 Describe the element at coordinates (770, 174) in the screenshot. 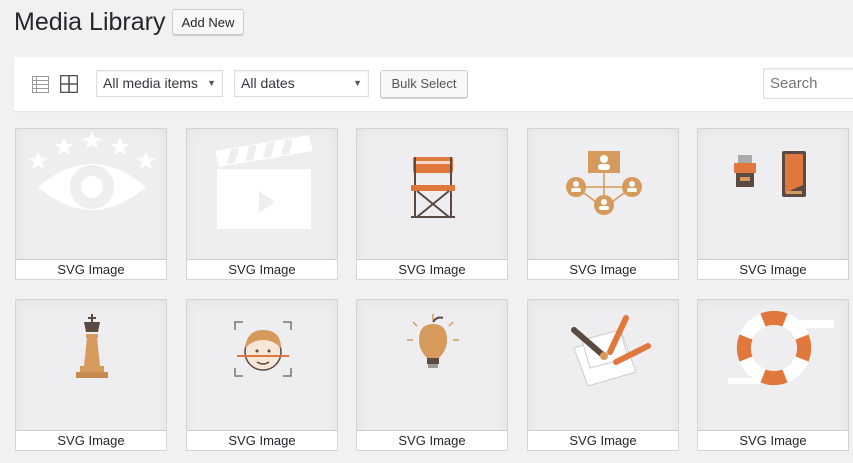

I see `devices-icon` at that location.